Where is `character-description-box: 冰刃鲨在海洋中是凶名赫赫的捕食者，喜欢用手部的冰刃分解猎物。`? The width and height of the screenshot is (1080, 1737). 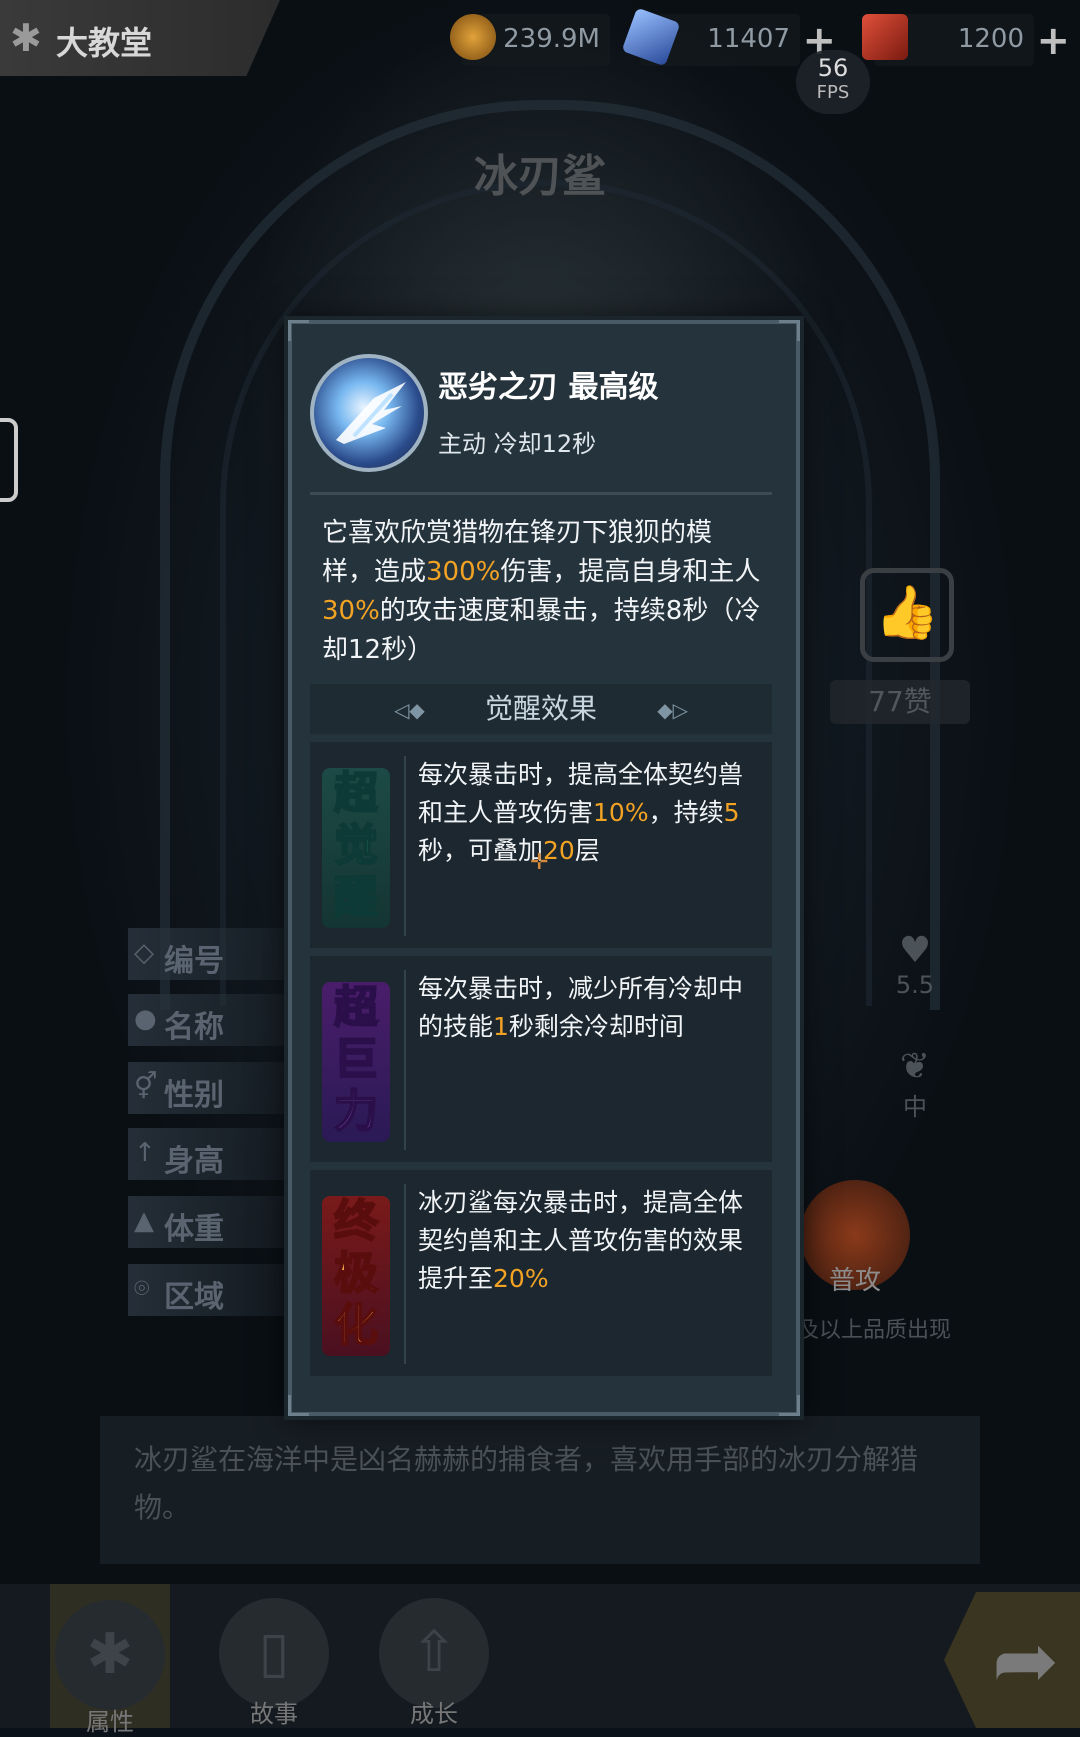 character-description-box: 冰刃鲨在海洋中是凶名赫赫的捕食者，喜欢用手部的冰刃分解猎物。 is located at coordinates (540, 1490).